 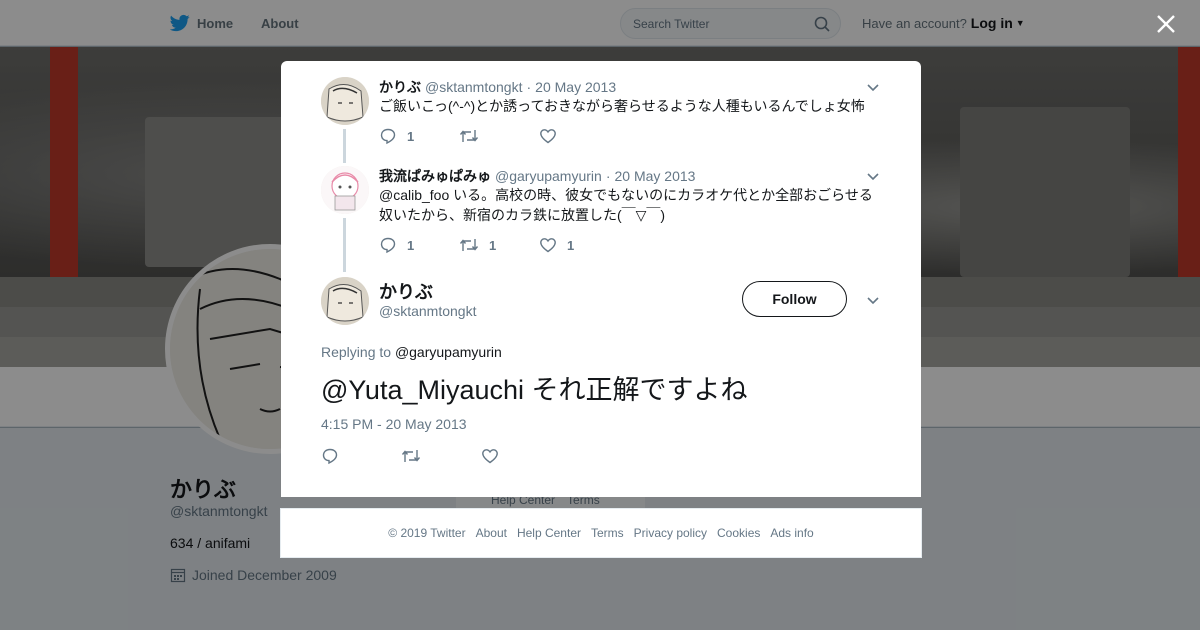 I want to click on main-tweet-timestamp: 4:15 PM - 20 May 2013, so click(x=394, y=424).